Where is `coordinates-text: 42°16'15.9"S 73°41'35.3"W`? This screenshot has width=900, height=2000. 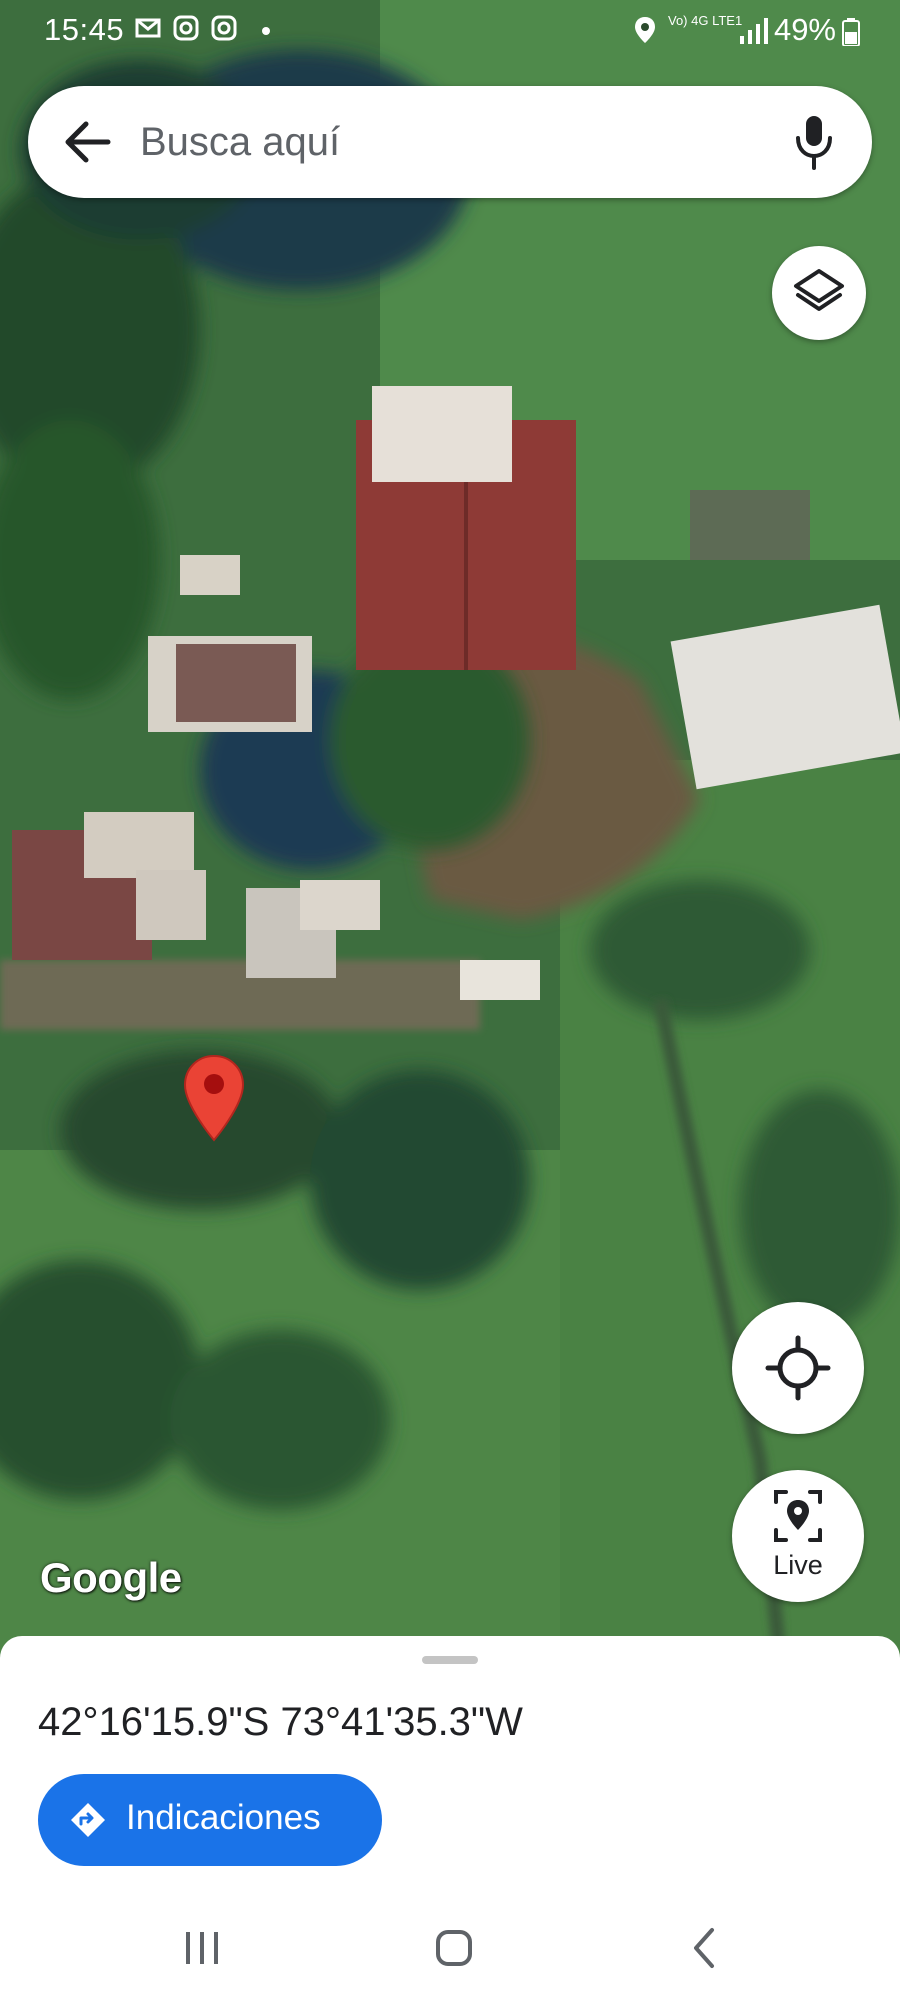 coordinates-text: 42°16'15.9"S 73°41'35.3"W is located at coordinates (280, 1722).